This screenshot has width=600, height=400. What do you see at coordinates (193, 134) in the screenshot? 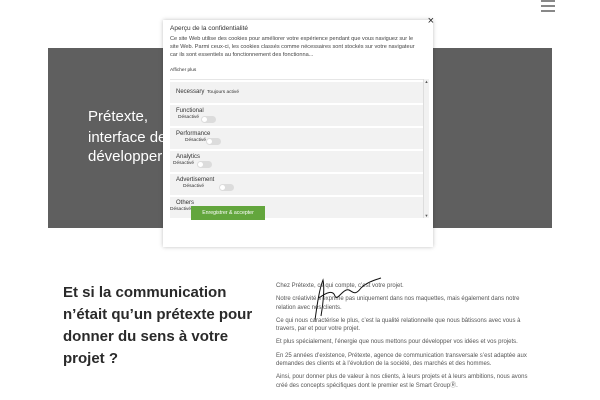
I see `category-name: Performance` at bounding box center [193, 134].